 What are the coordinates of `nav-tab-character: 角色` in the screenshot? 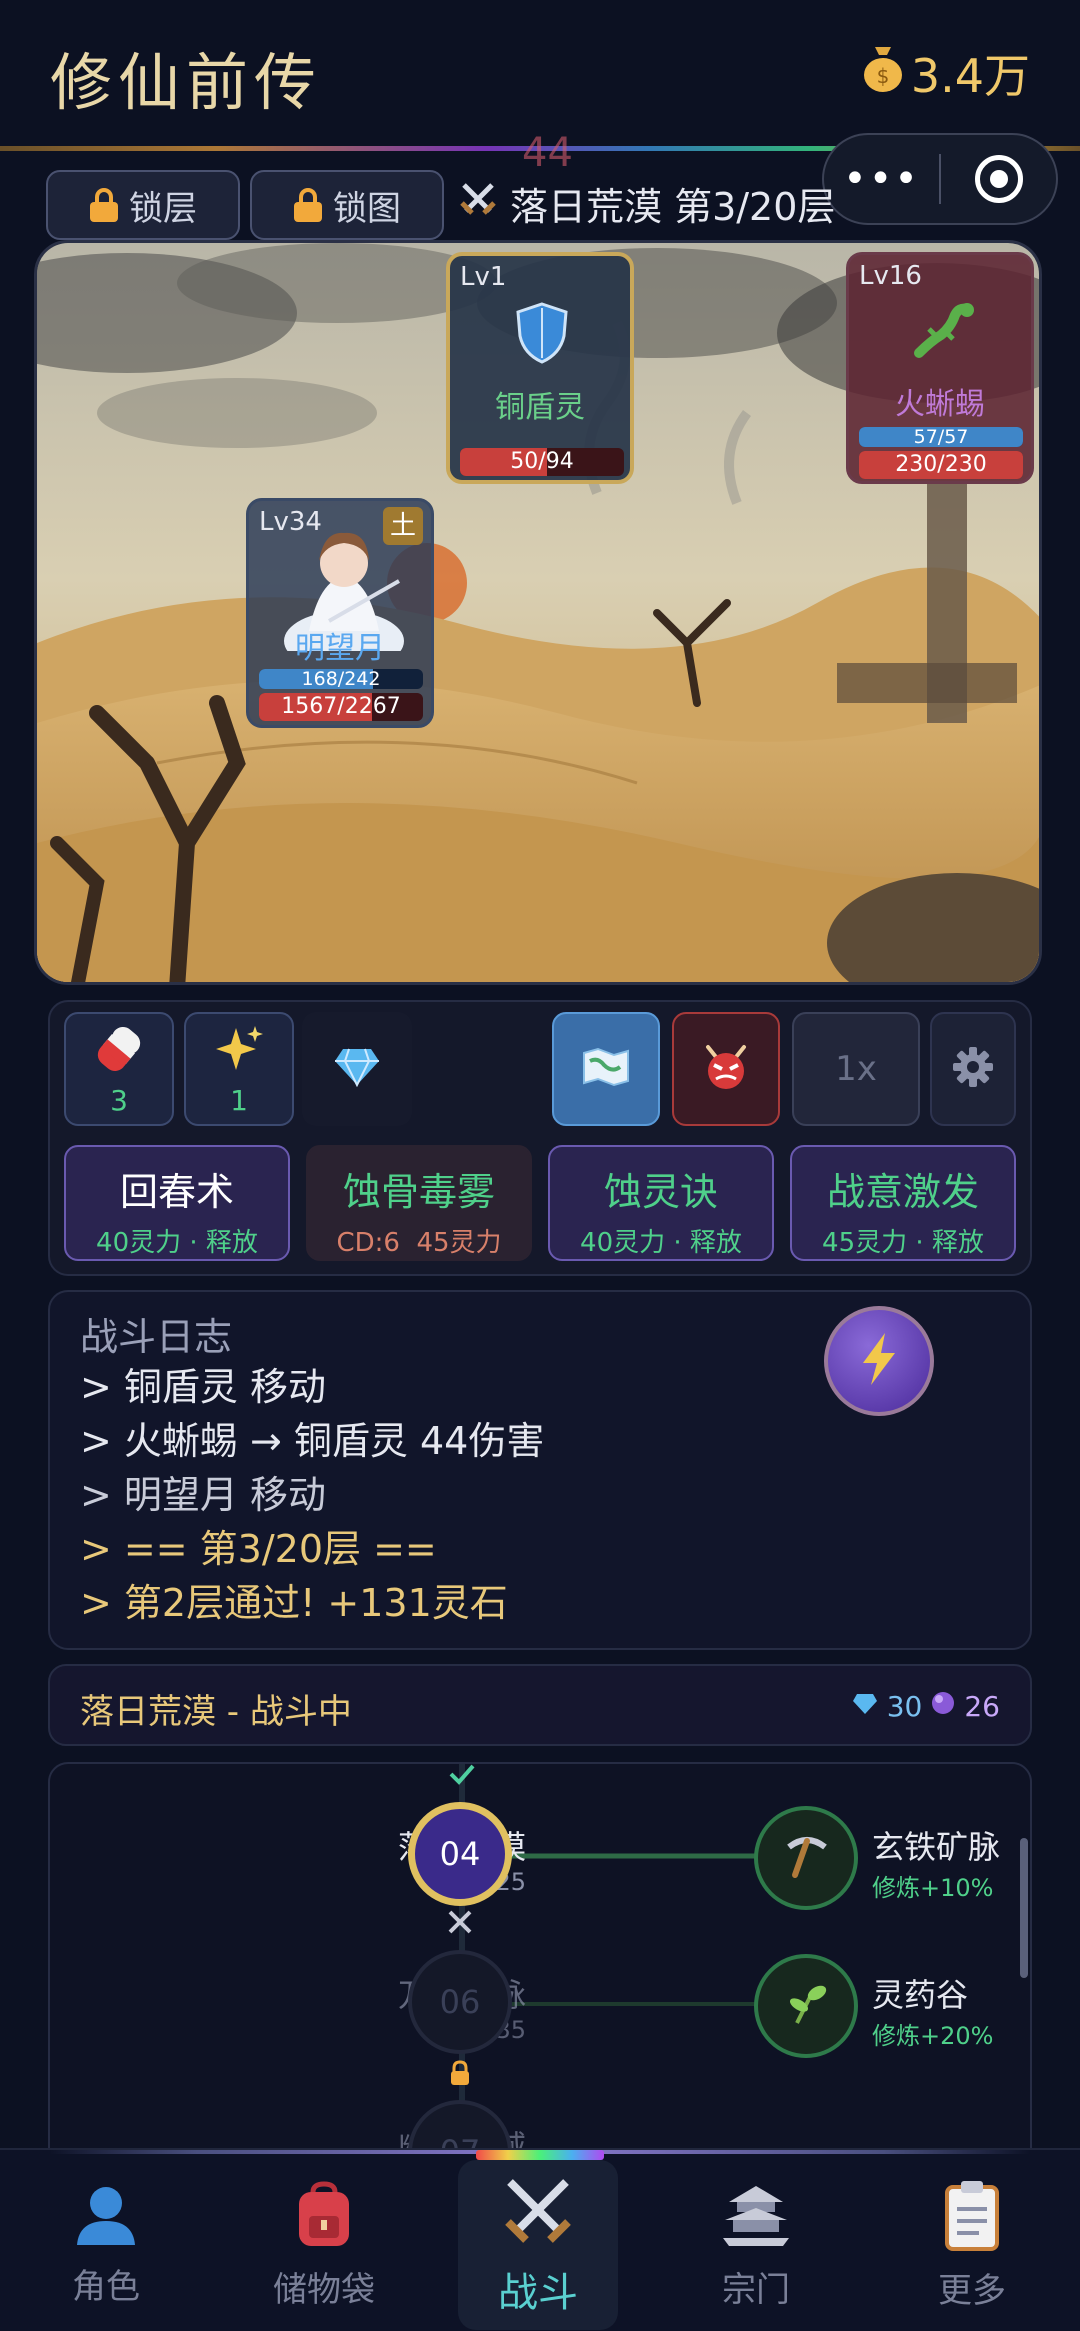 It's located at (106, 2245).